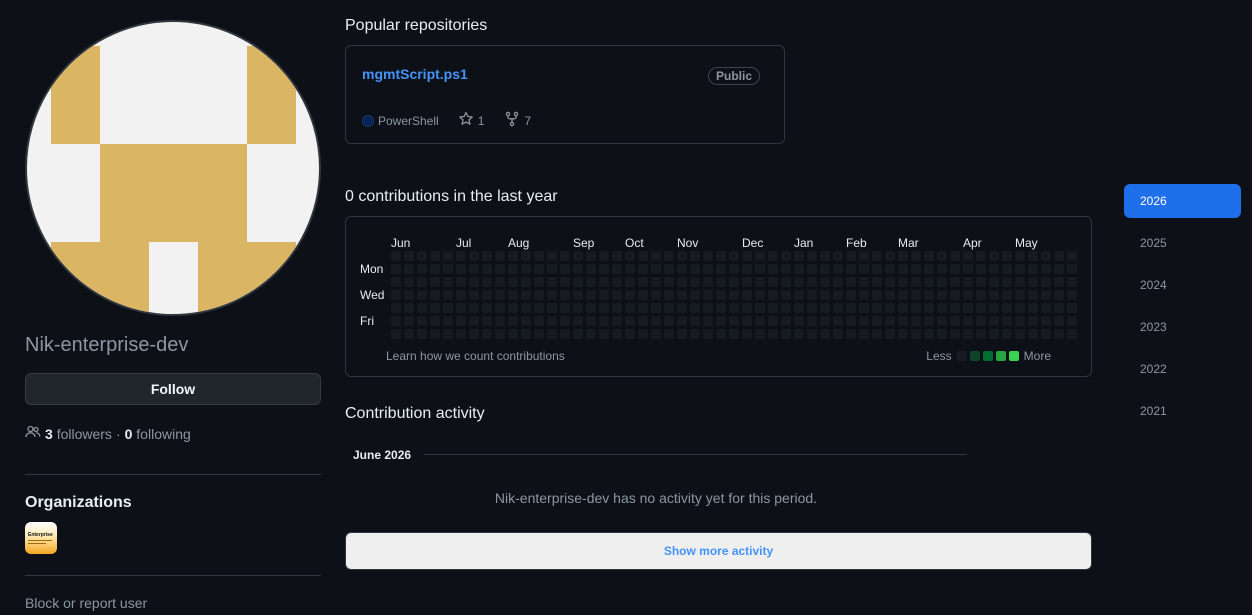  What do you see at coordinates (173, 389) in the screenshot?
I see `follow-button: Follow` at bounding box center [173, 389].